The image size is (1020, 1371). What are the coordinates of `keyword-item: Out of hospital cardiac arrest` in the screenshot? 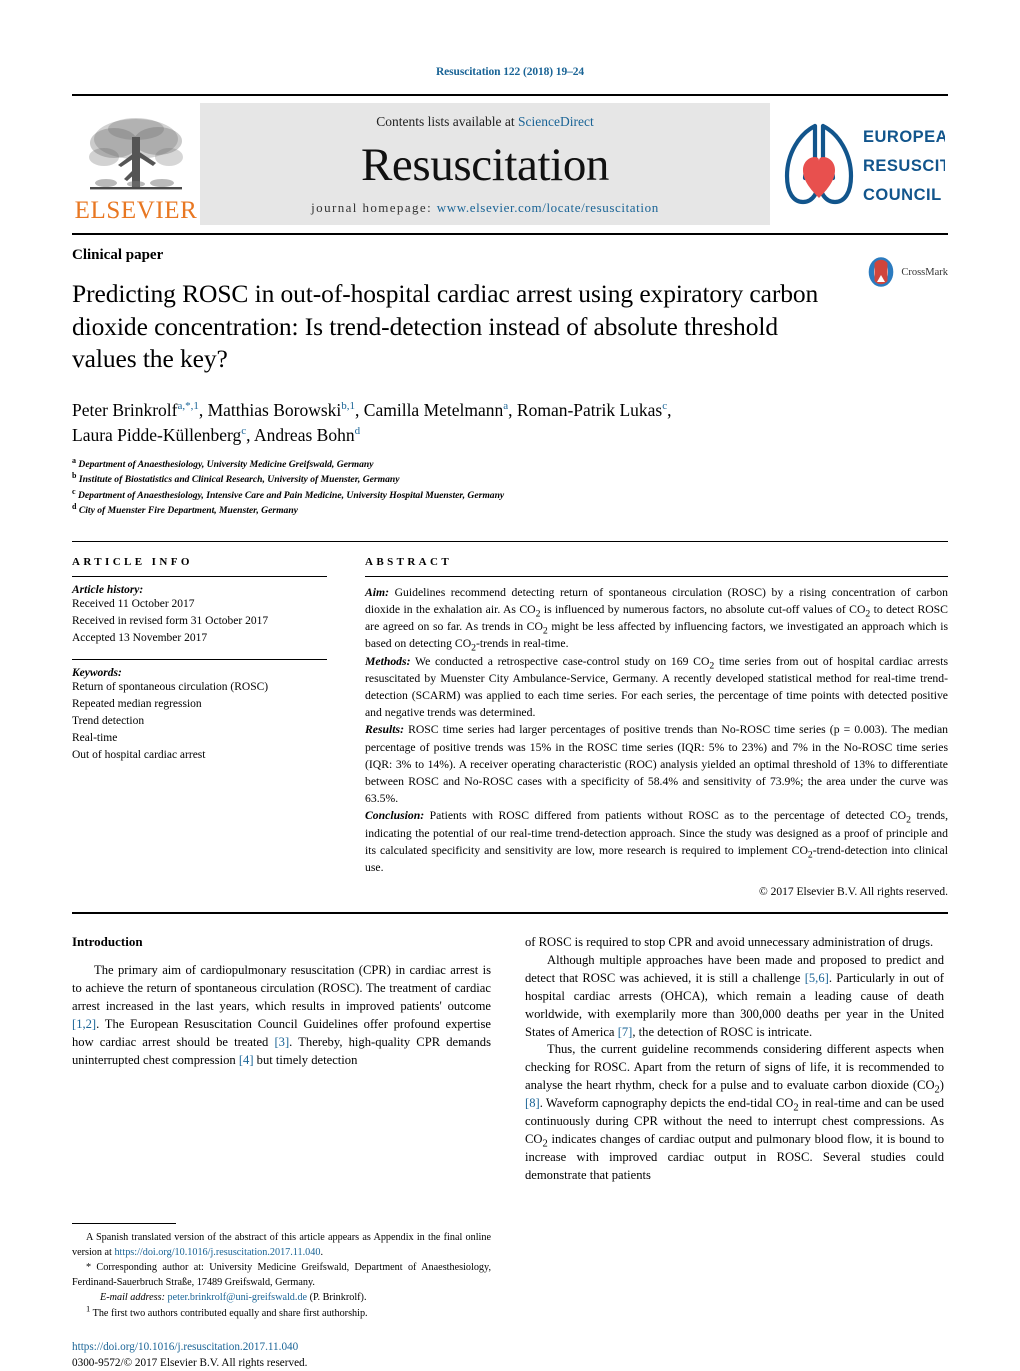 It's located at (139, 754).